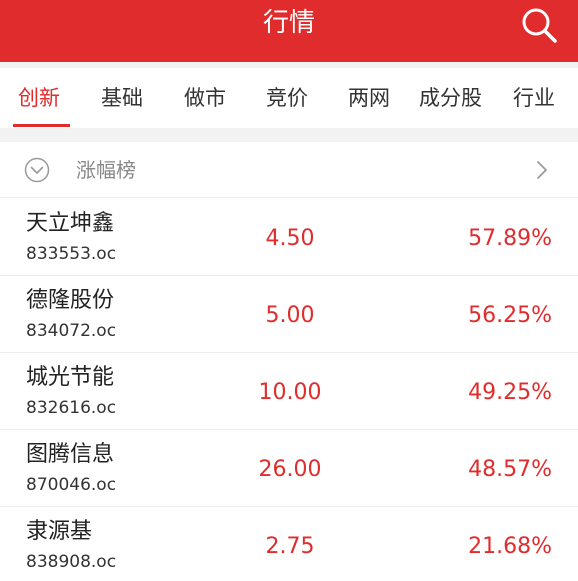  Describe the element at coordinates (41, 125) in the screenshot. I see `active-tab-indicator` at that location.